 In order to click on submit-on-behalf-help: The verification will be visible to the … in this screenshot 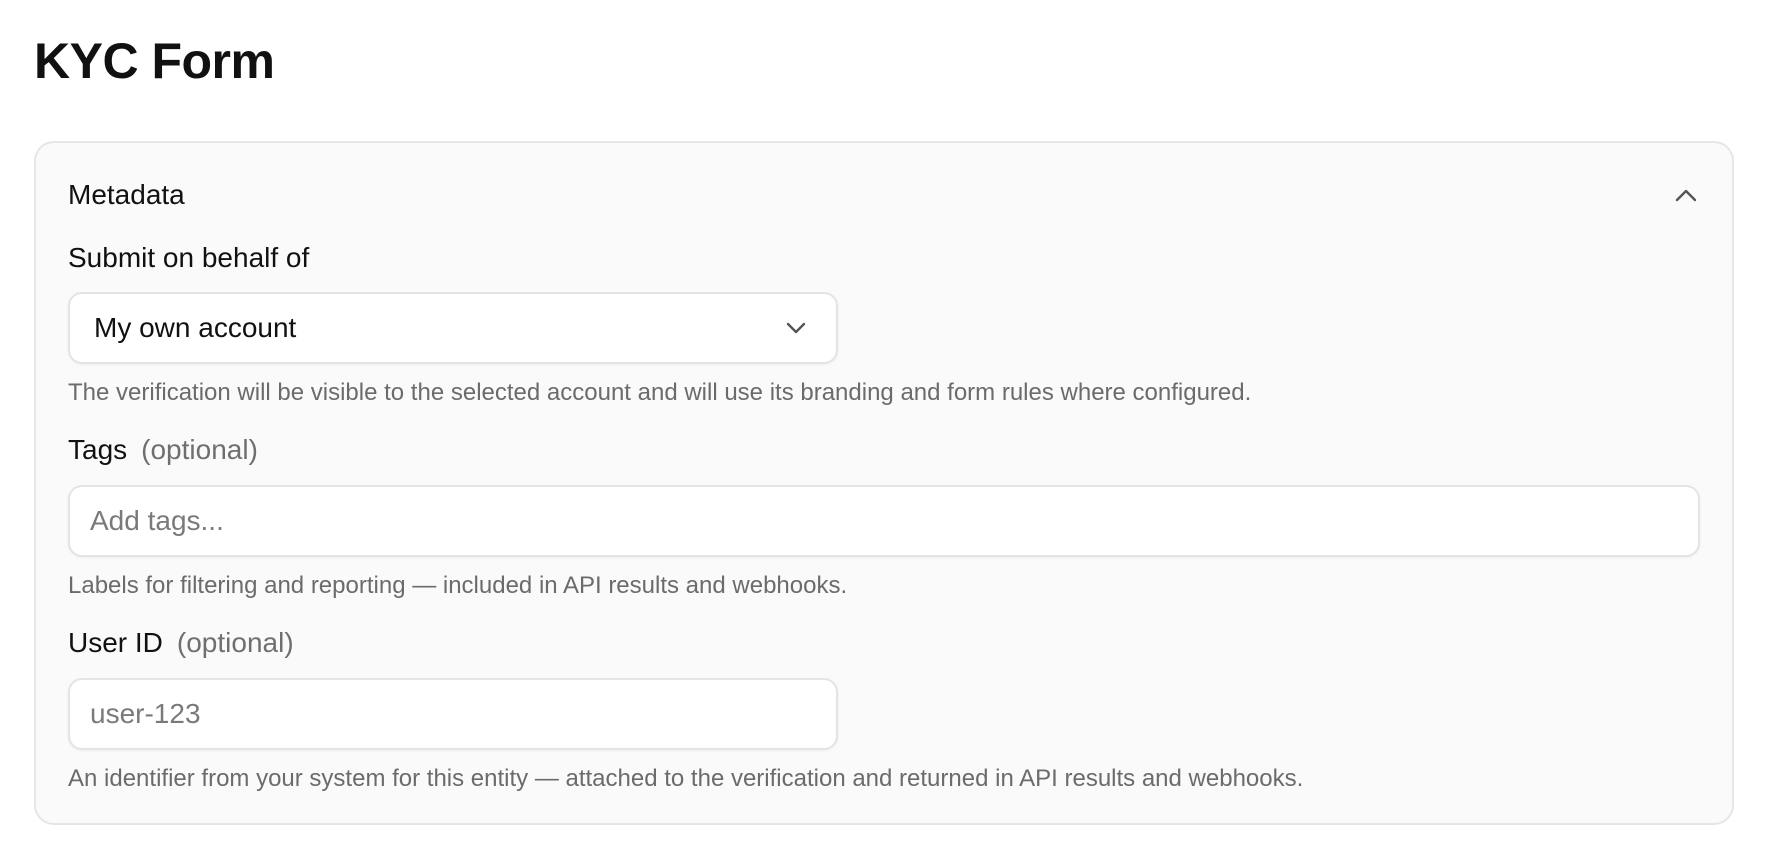, I will do `click(660, 392)`.